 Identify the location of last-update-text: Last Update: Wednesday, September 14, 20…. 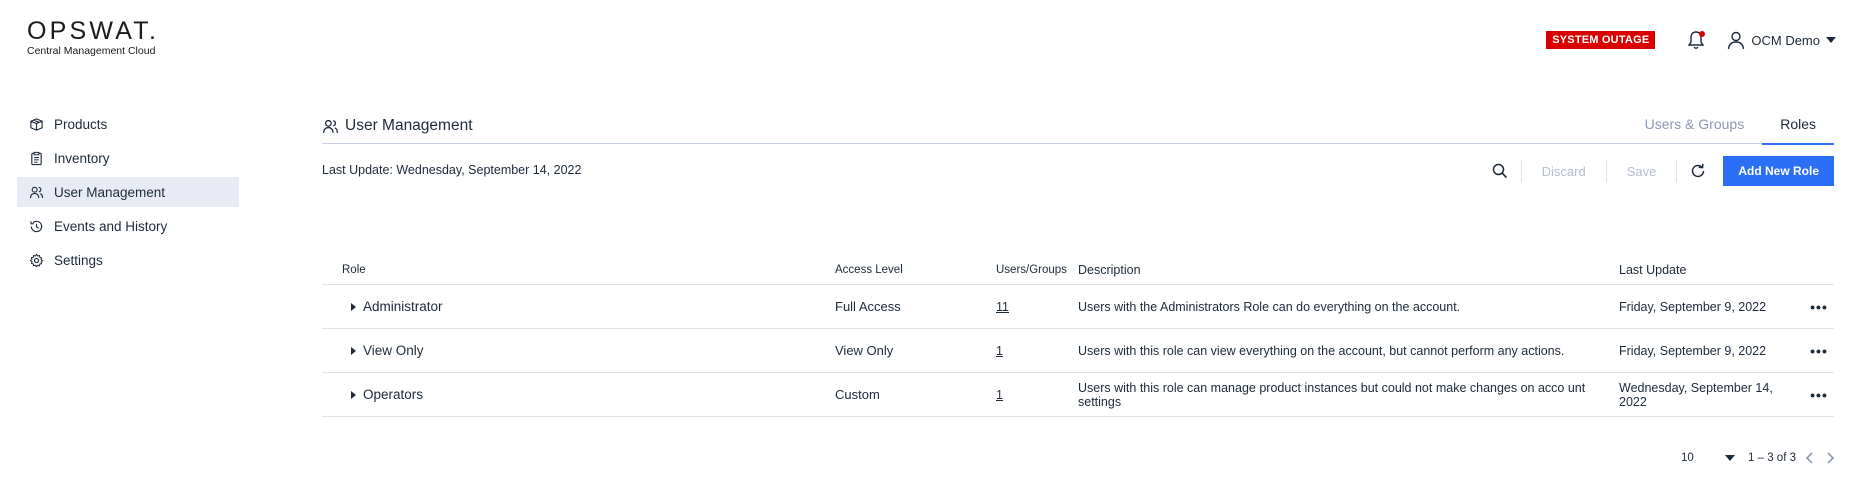
(452, 170).